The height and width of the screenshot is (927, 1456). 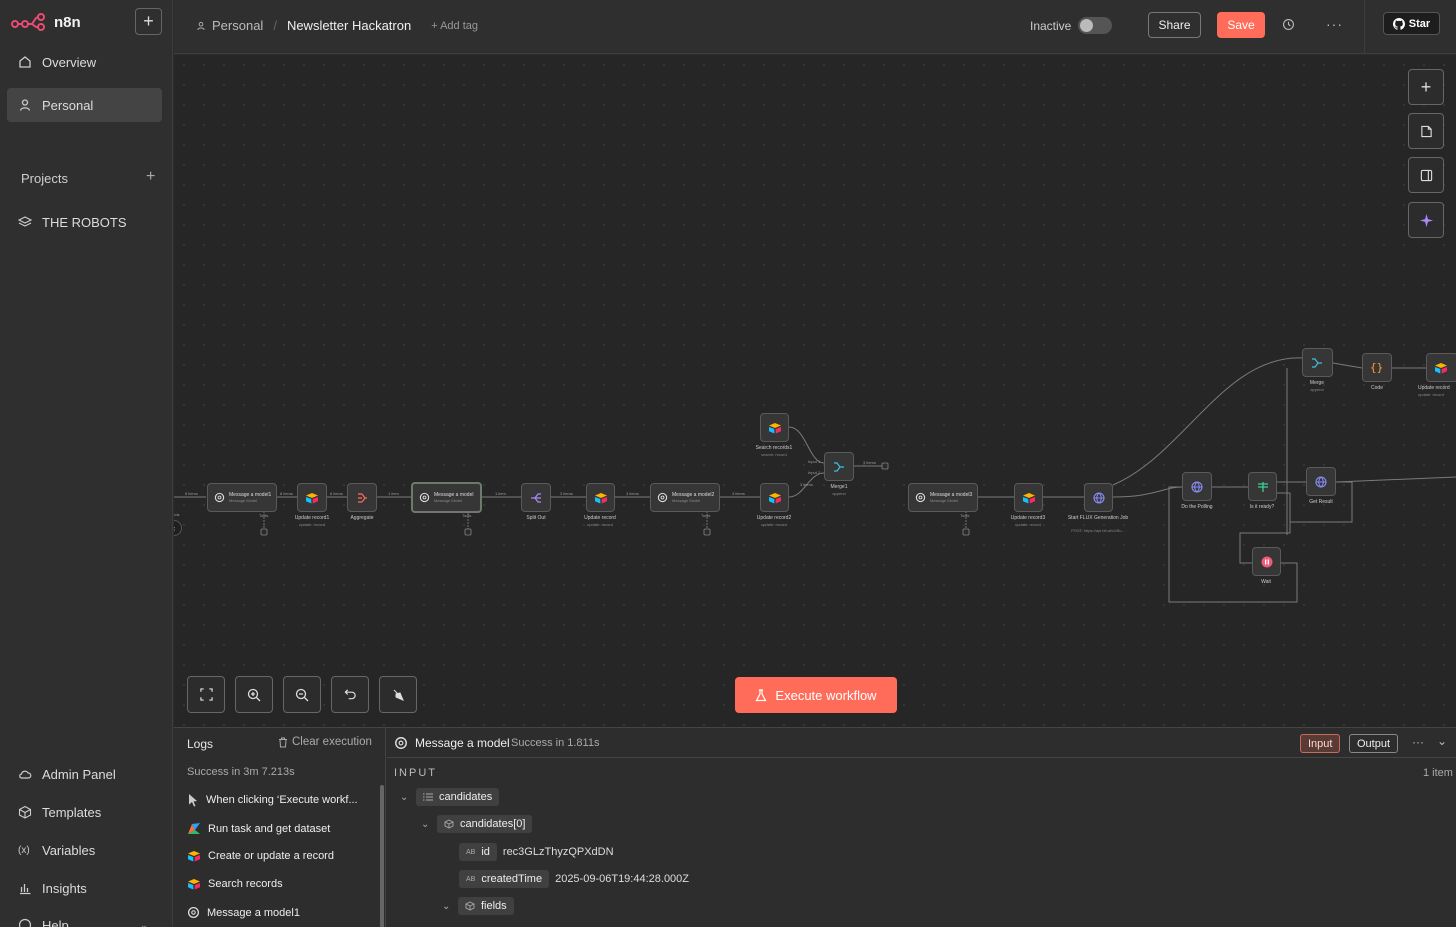 I want to click on workflow-node-update-record2, so click(x=774, y=497).